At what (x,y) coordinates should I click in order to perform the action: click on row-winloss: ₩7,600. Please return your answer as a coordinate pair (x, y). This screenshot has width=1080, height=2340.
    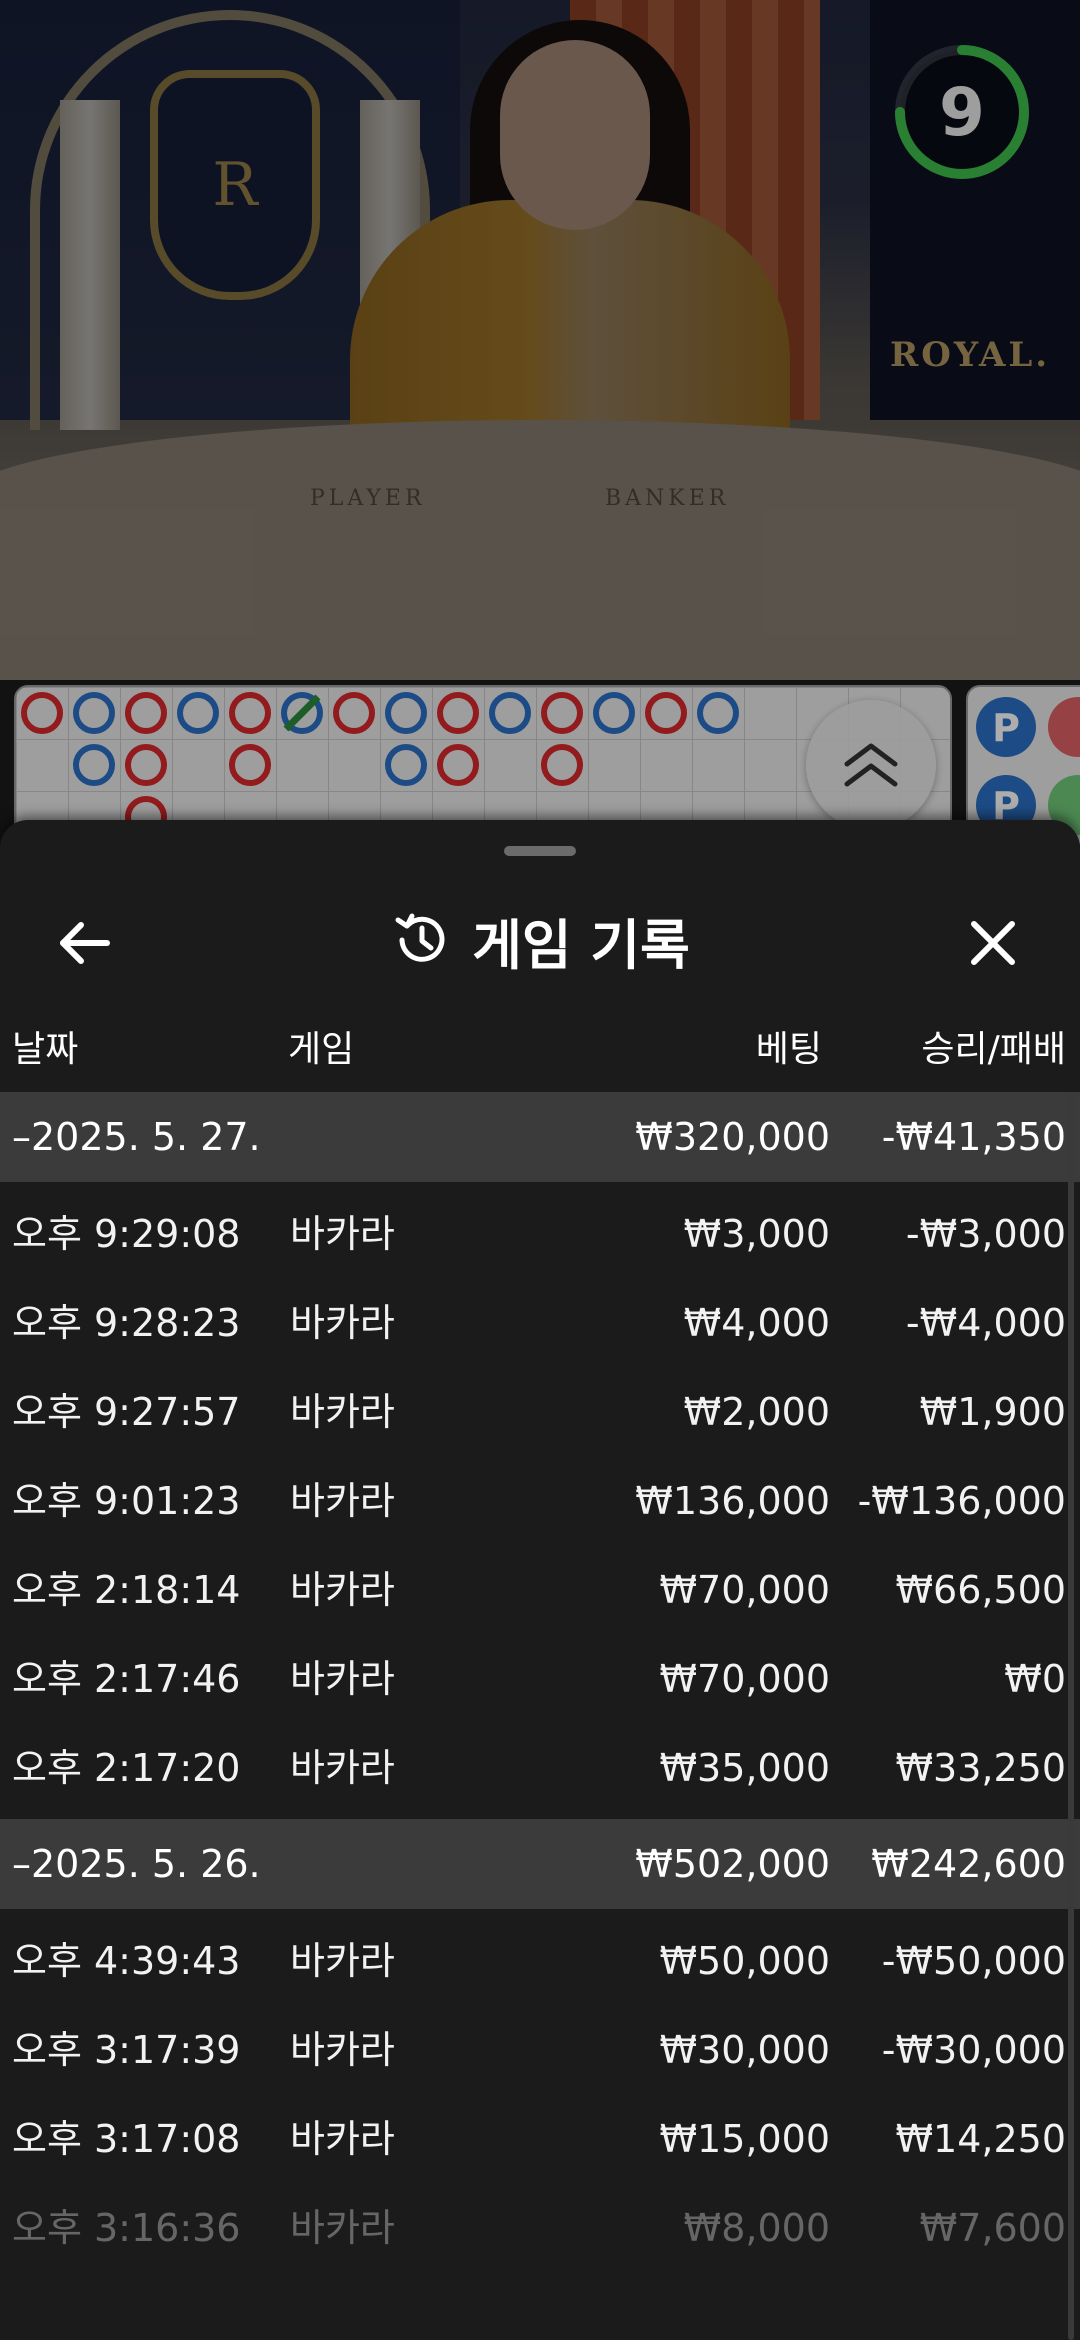
    Looking at the image, I should click on (992, 2228).